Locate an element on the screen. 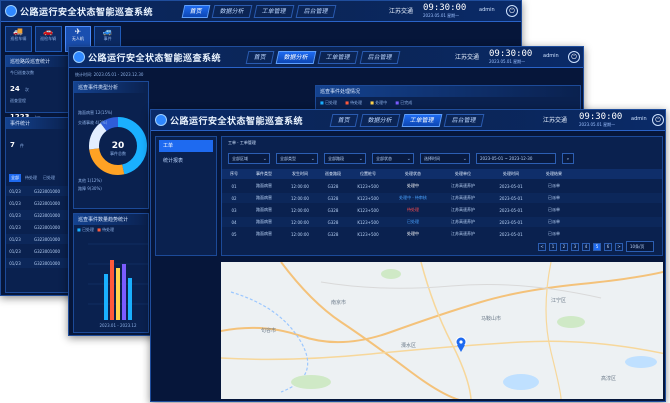 This screenshot has width=670, height=403. page-button: 6 is located at coordinates (608, 246).